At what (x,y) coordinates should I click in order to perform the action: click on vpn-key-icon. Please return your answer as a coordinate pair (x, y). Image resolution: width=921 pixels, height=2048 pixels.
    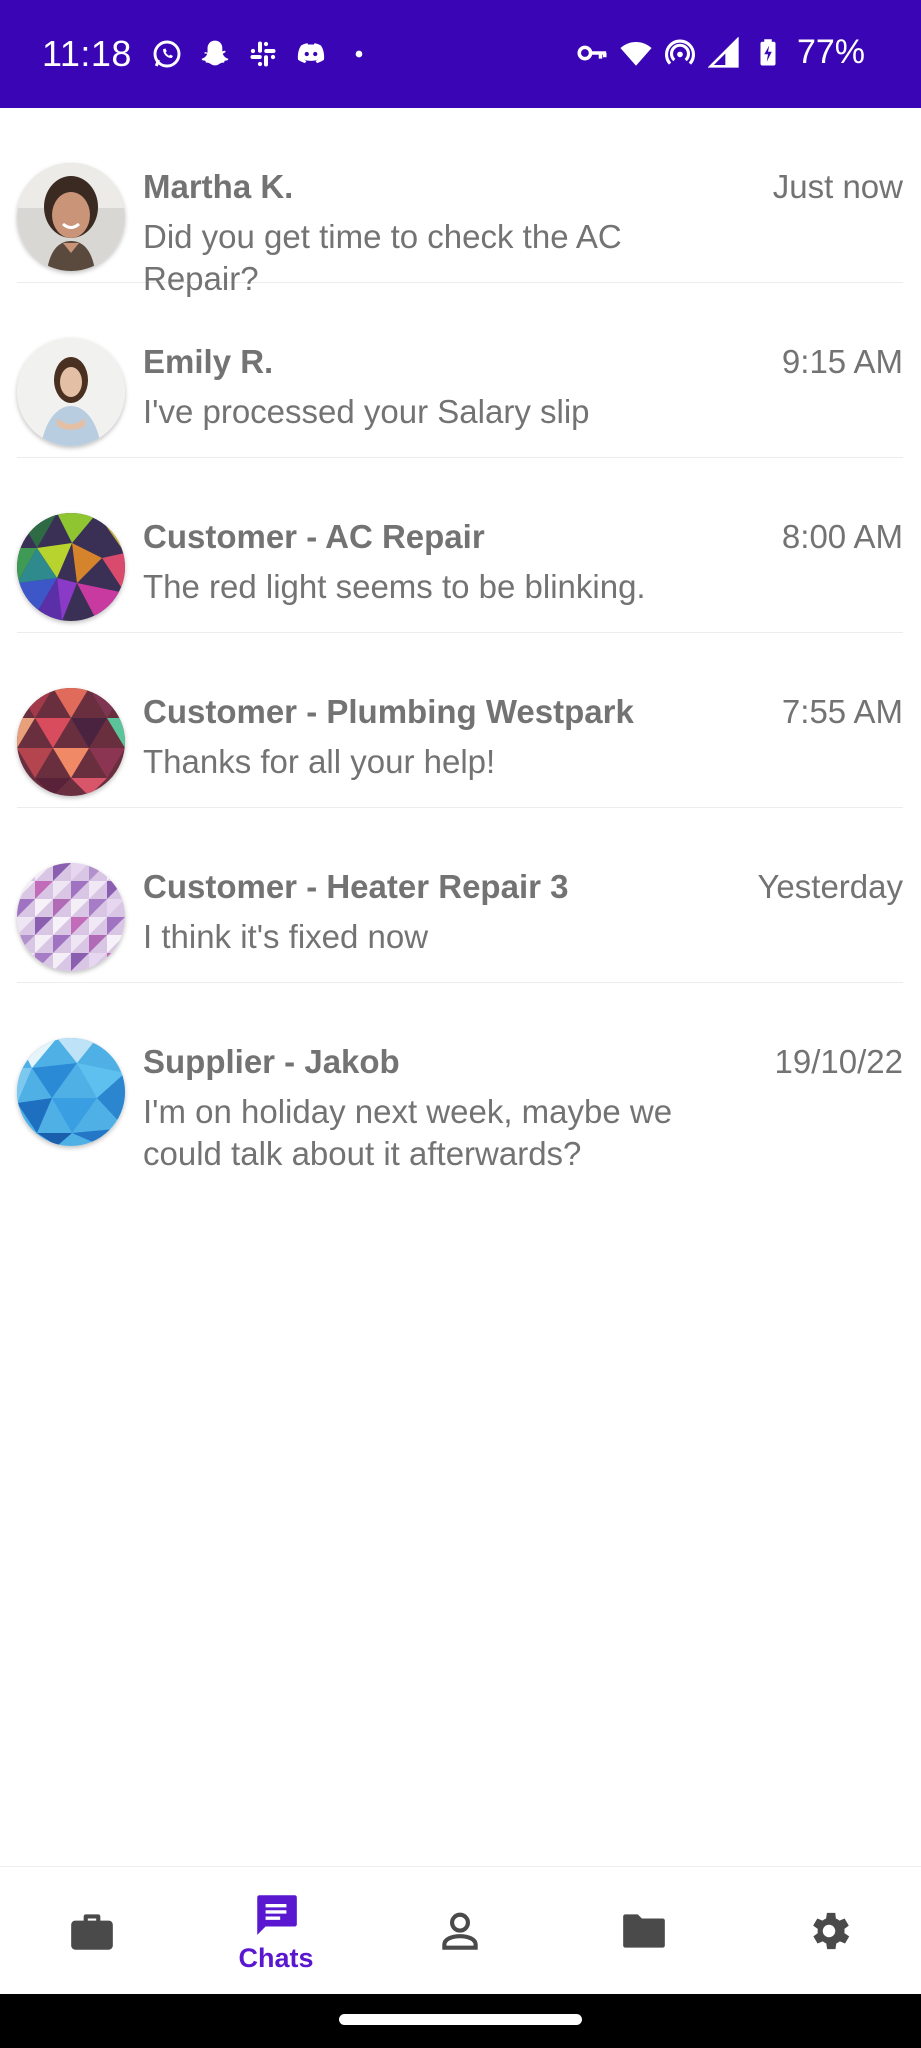
    Looking at the image, I should click on (592, 53).